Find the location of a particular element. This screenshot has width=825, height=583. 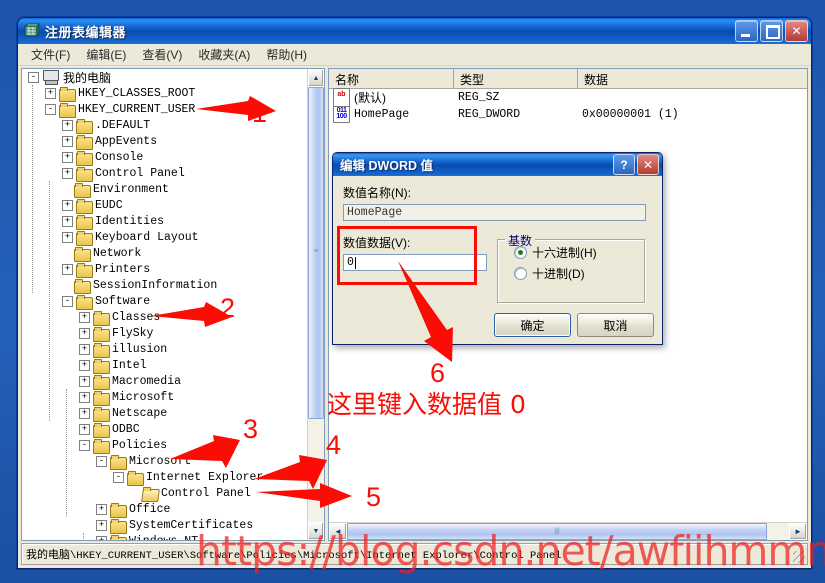

tree-item: + Printers is located at coordinates (106, 269).